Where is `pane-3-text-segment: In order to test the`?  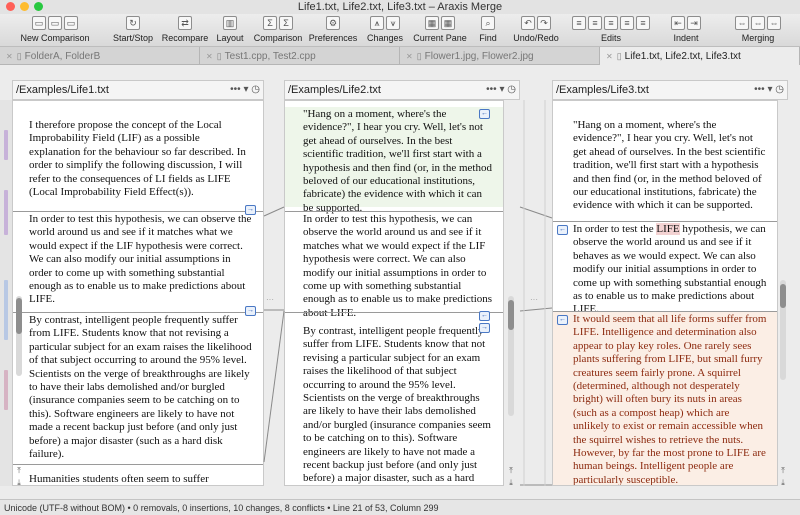 pane-3-text-segment: In order to test the is located at coordinates (613, 229).